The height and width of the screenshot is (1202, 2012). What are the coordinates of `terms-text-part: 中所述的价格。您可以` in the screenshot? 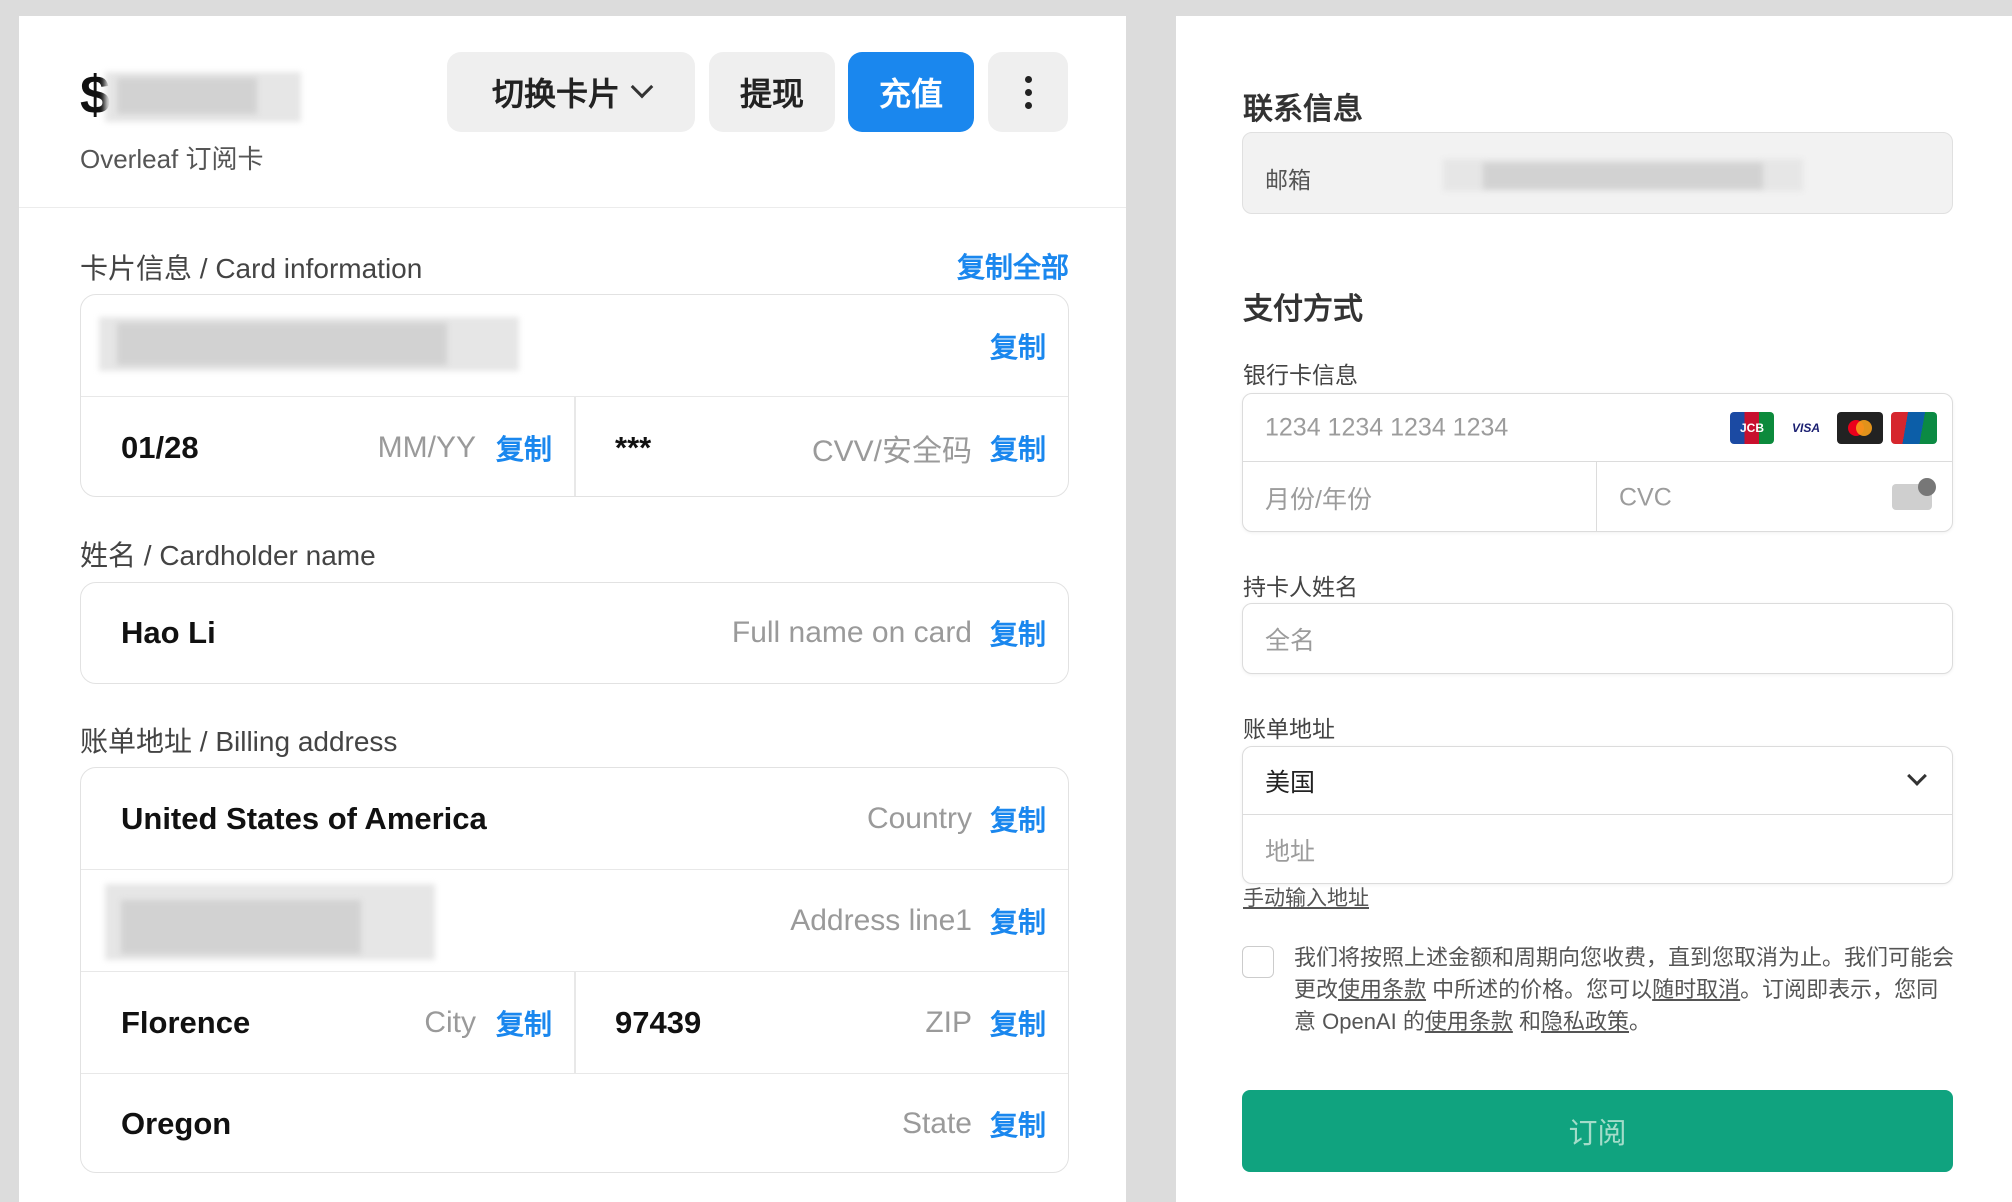 It's located at (1539, 989).